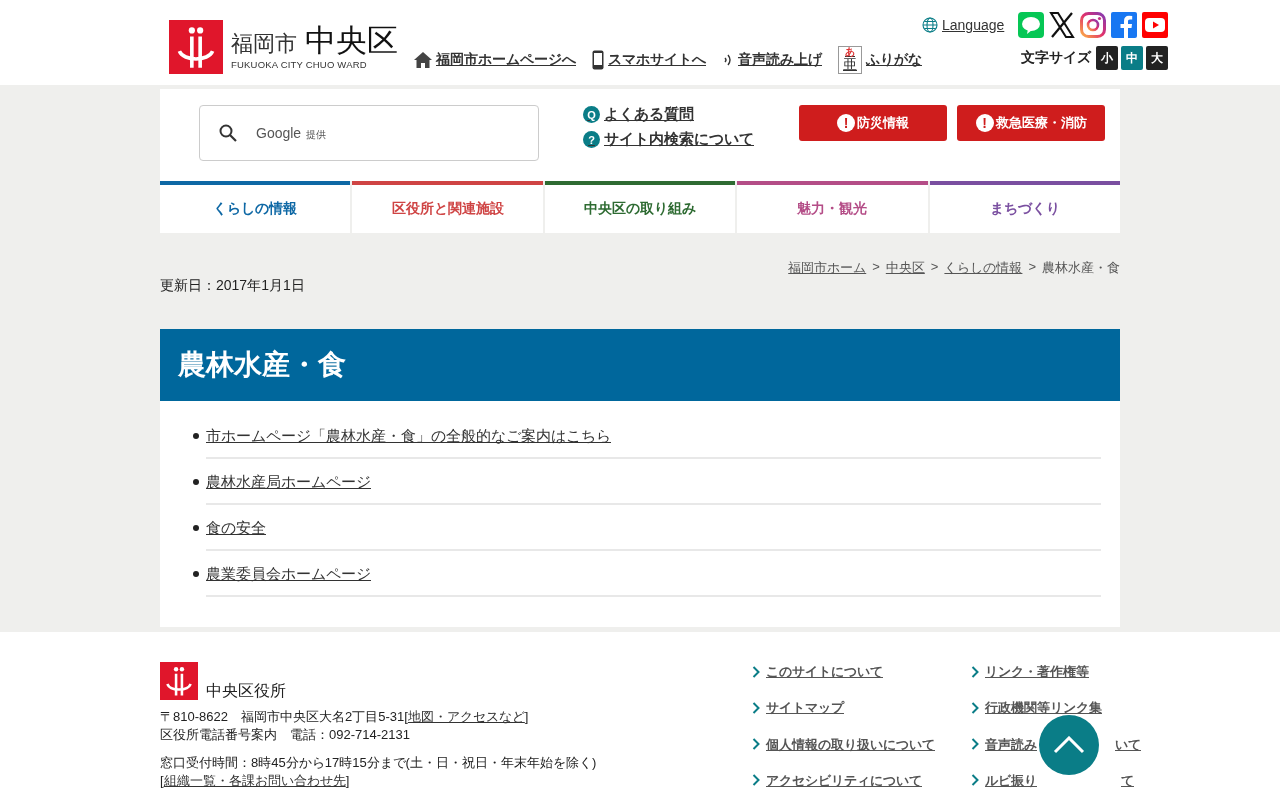  What do you see at coordinates (369, 133) in the screenshot?
I see `search-field: Google 提供` at bounding box center [369, 133].